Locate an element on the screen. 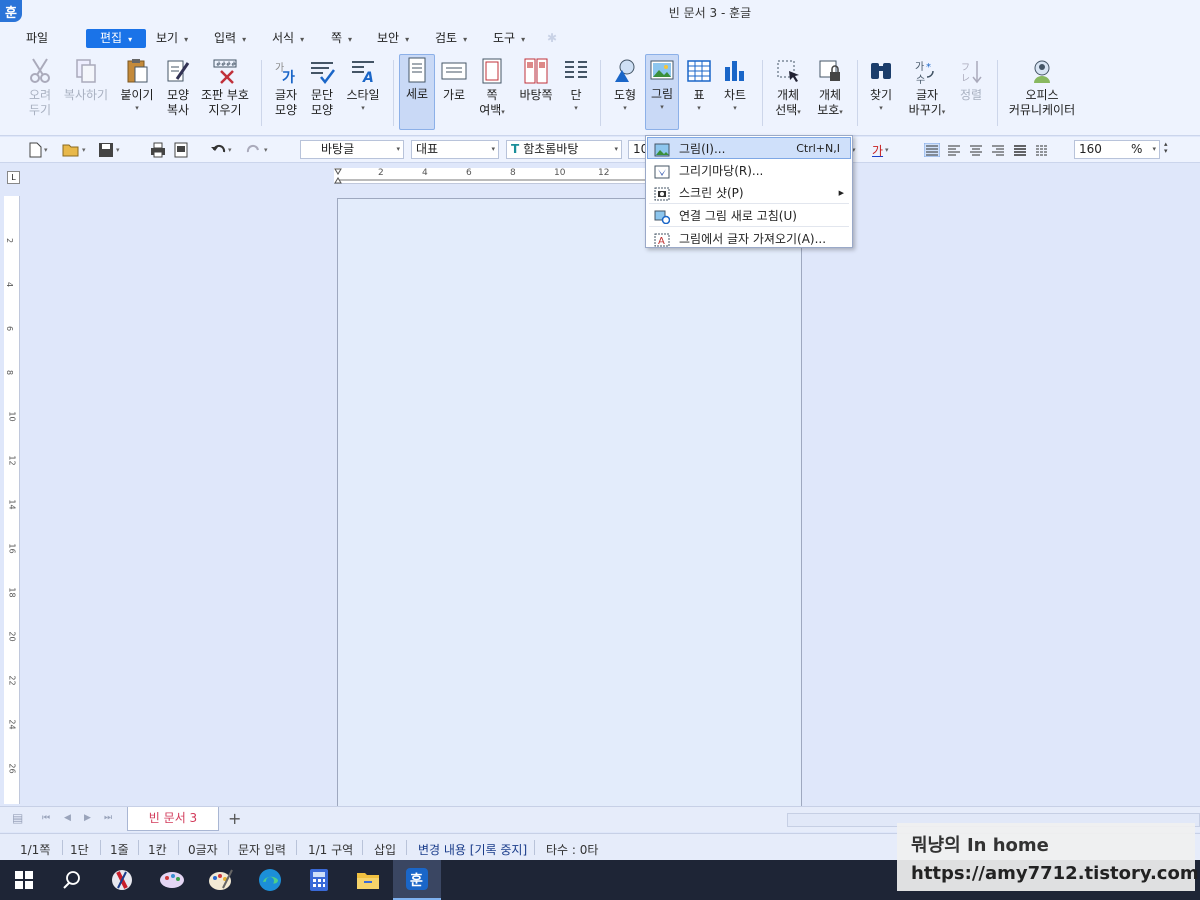  portrait-page-icon is located at coordinates (417, 70).